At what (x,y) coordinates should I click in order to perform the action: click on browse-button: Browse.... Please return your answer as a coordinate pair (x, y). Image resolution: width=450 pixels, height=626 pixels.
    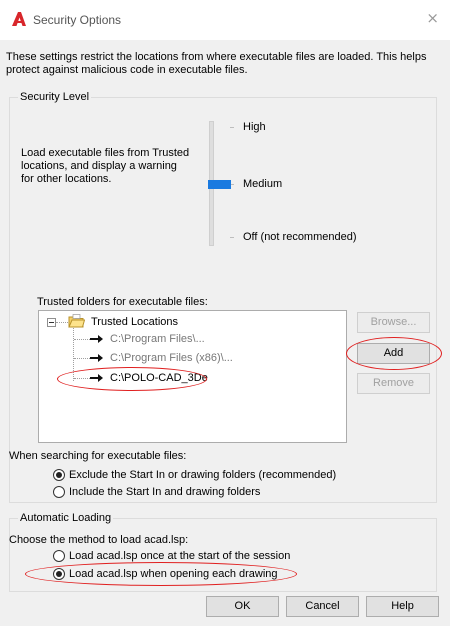
    Looking at the image, I should click on (393, 322).